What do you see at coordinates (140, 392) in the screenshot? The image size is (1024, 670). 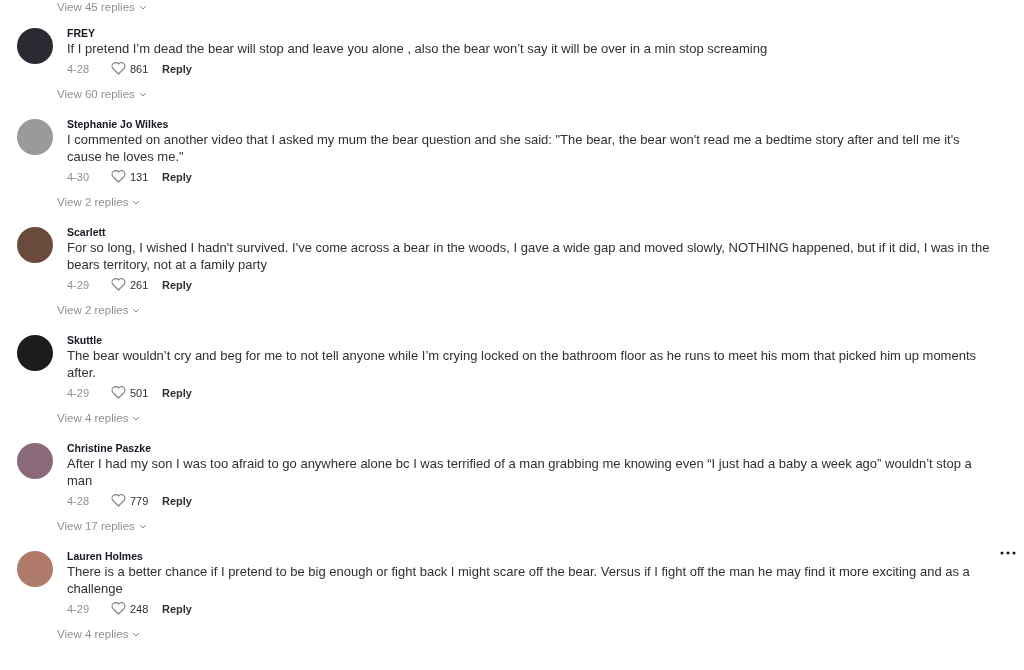 I see `like-count: 501` at bounding box center [140, 392].